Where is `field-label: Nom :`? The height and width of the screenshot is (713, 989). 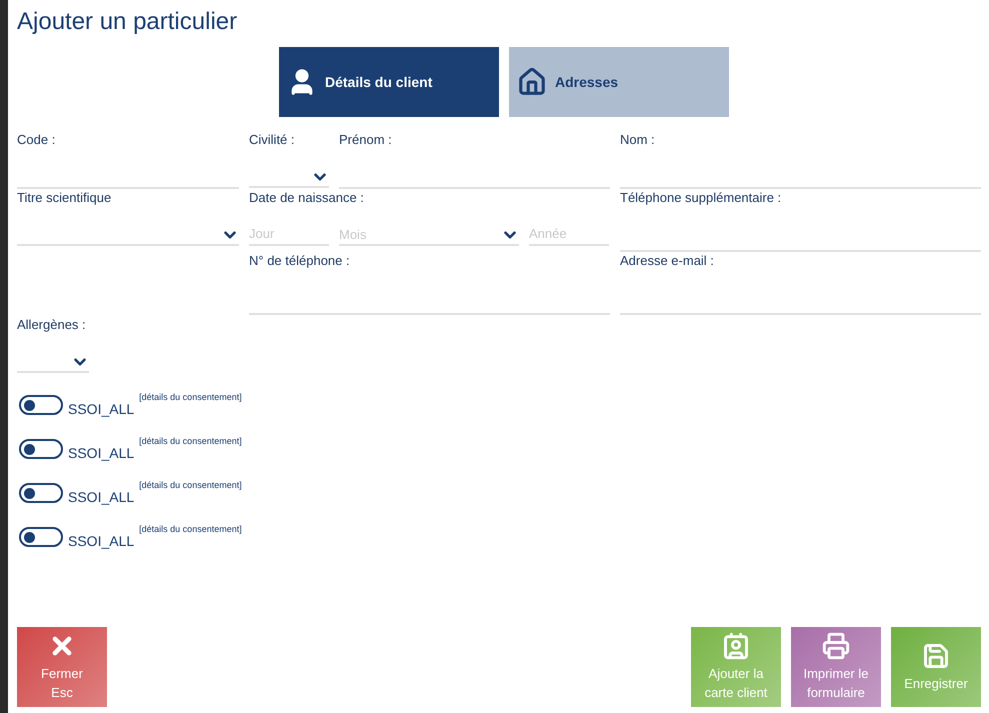 field-label: Nom : is located at coordinates (638, 140).